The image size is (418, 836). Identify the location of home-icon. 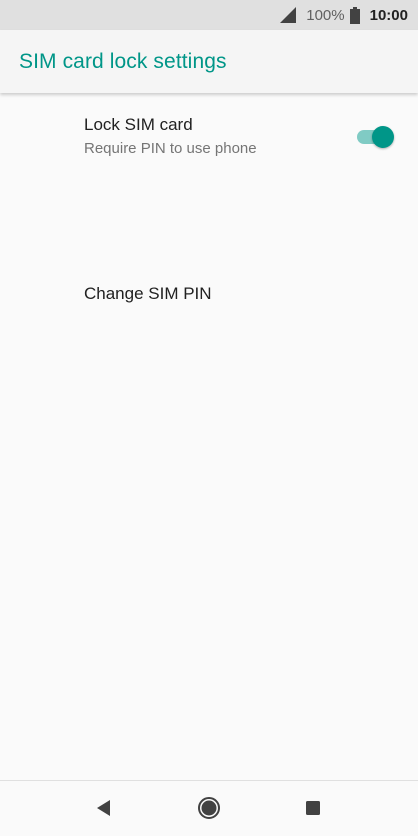
(209, 808).